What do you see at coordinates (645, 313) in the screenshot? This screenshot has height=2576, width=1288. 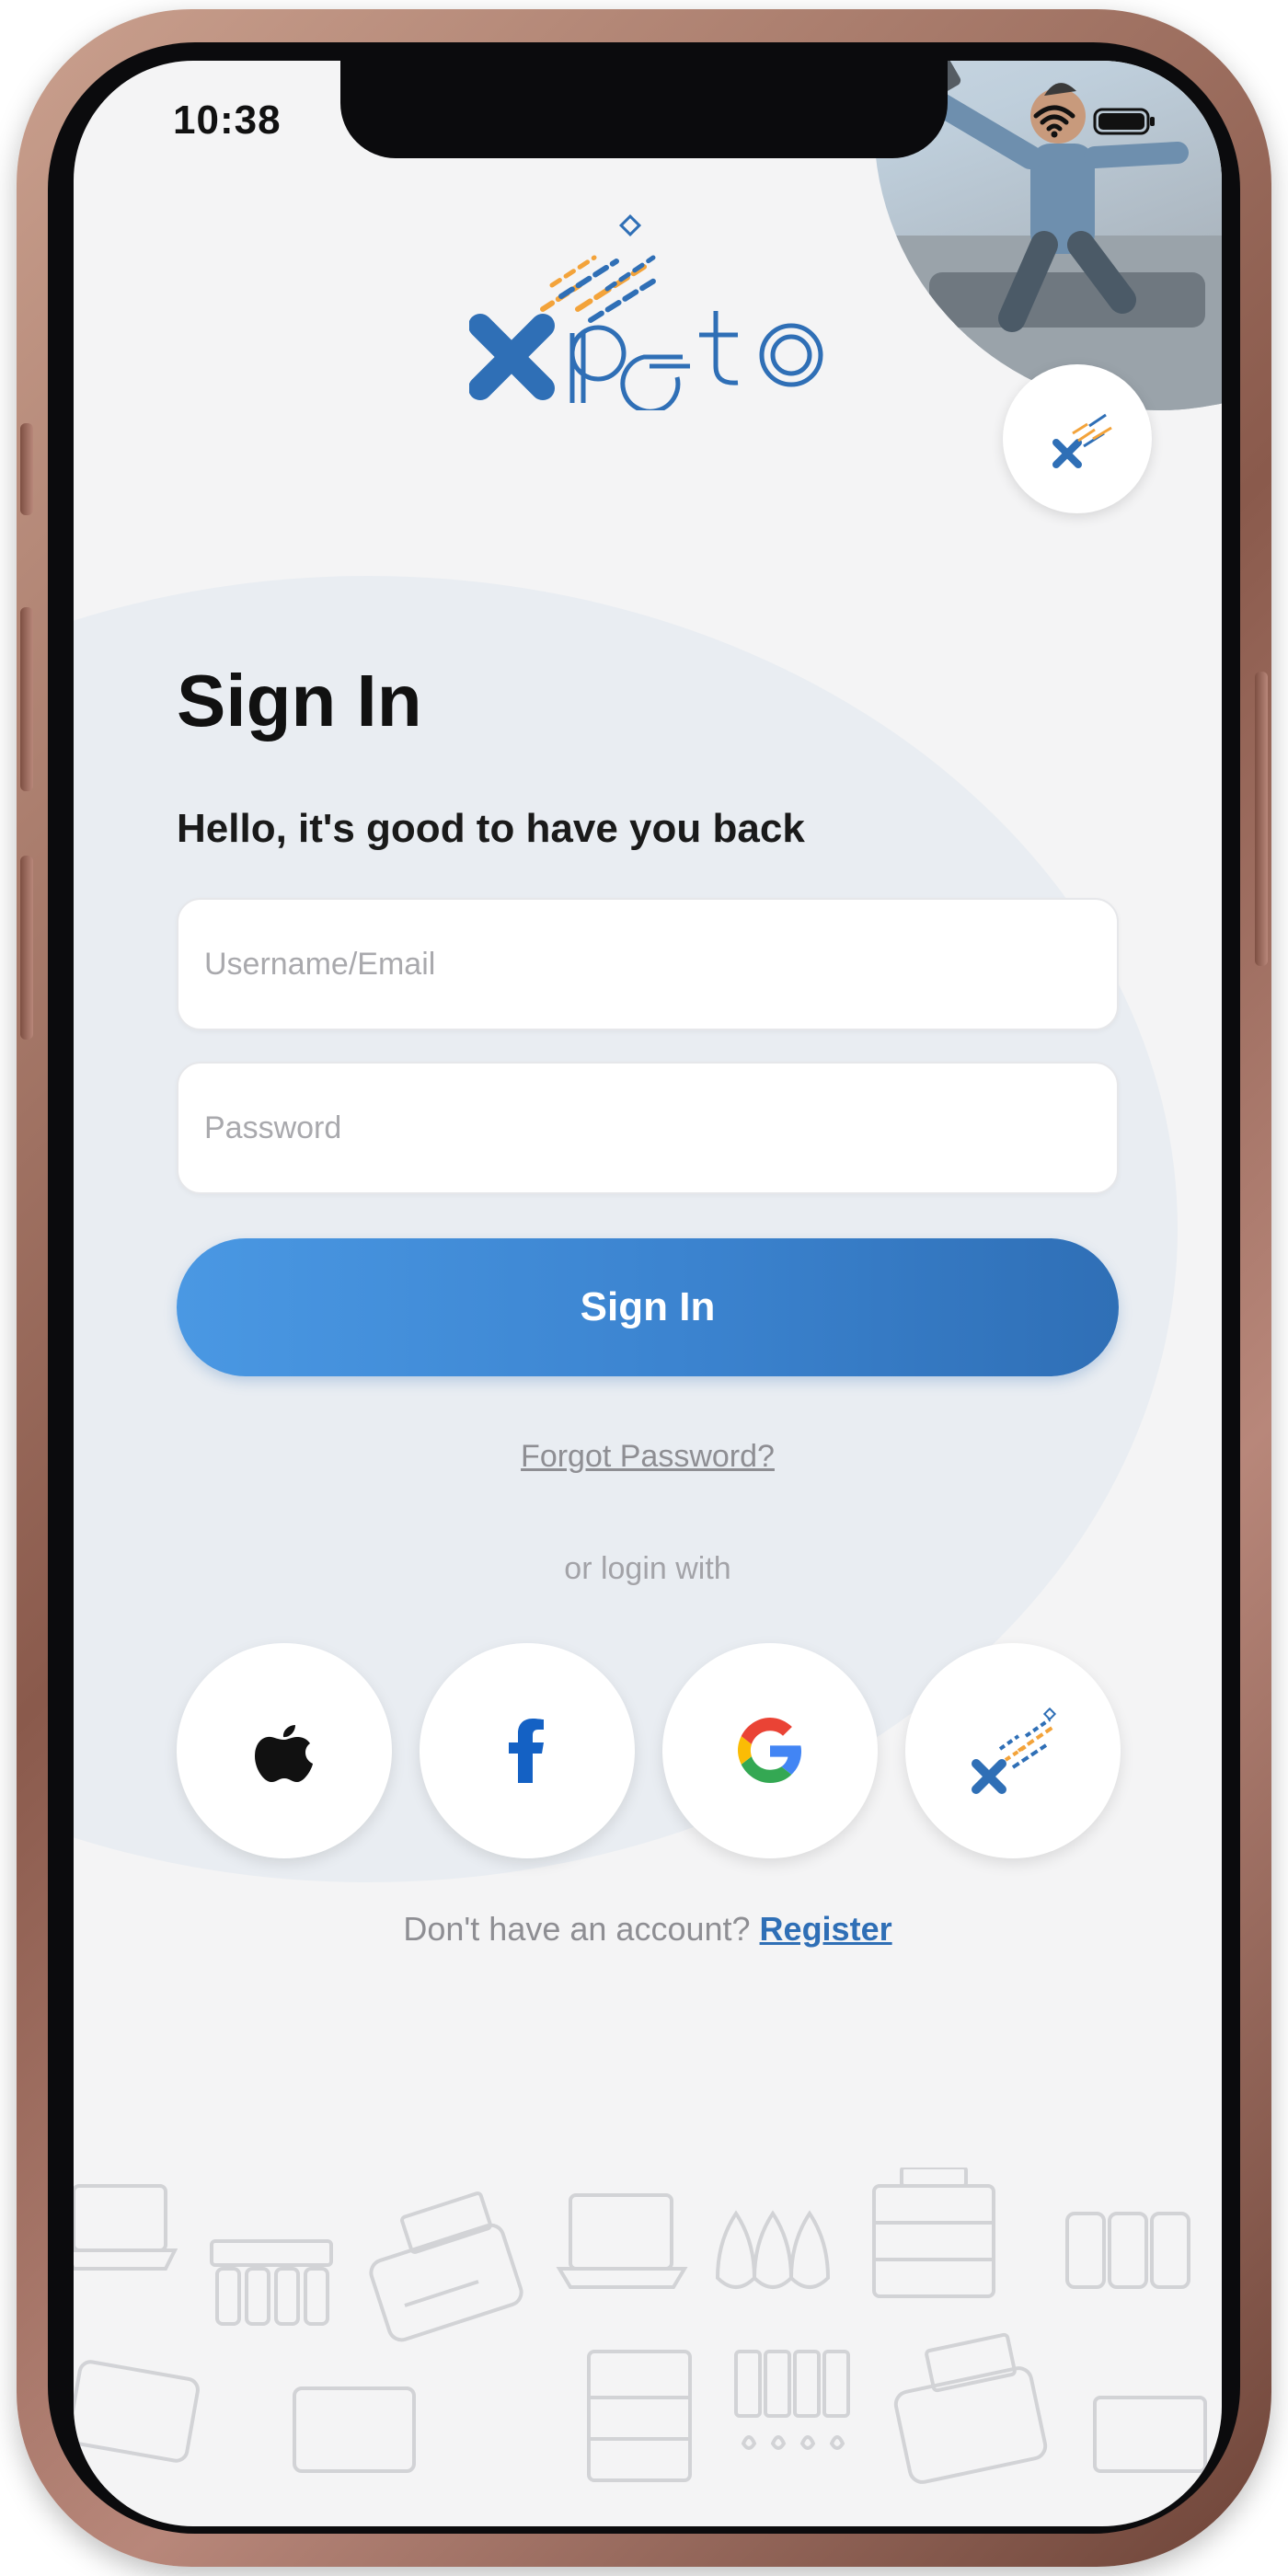 I see `xpeto-logo-mark` at bounding box center [645, 313].